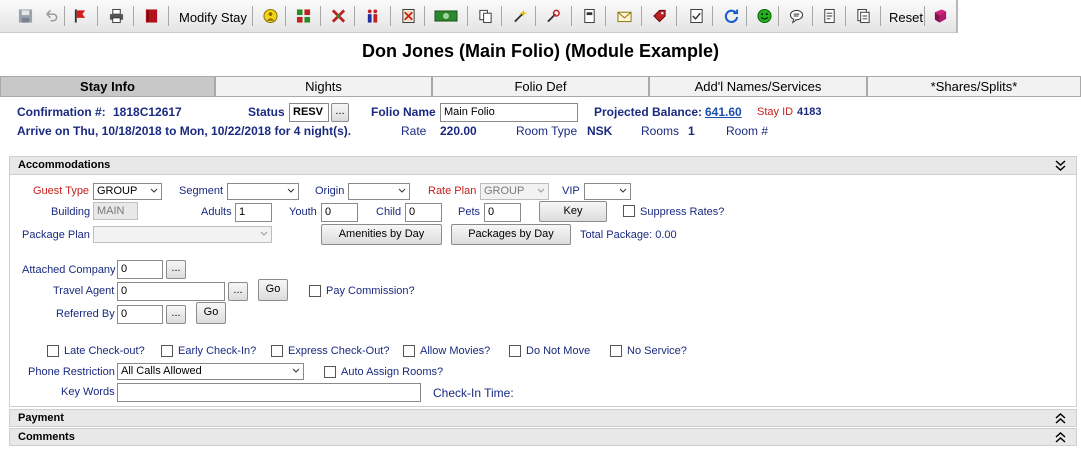  Describe the element at coordinates (696, 16) in the screenshot. I see `checklist-icon` at that location.